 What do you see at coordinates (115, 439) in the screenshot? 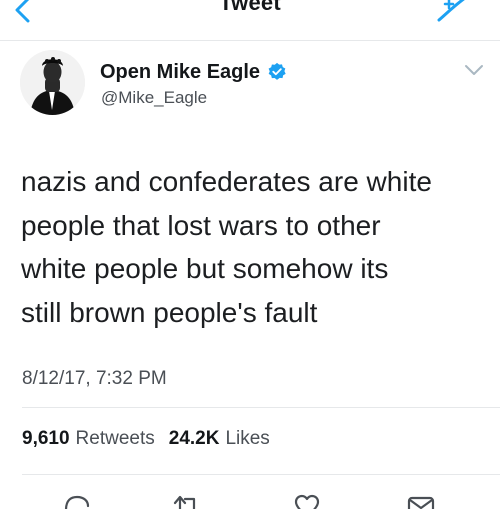
I see `retweets-label: Retweets` at bounding box center [115, 439].